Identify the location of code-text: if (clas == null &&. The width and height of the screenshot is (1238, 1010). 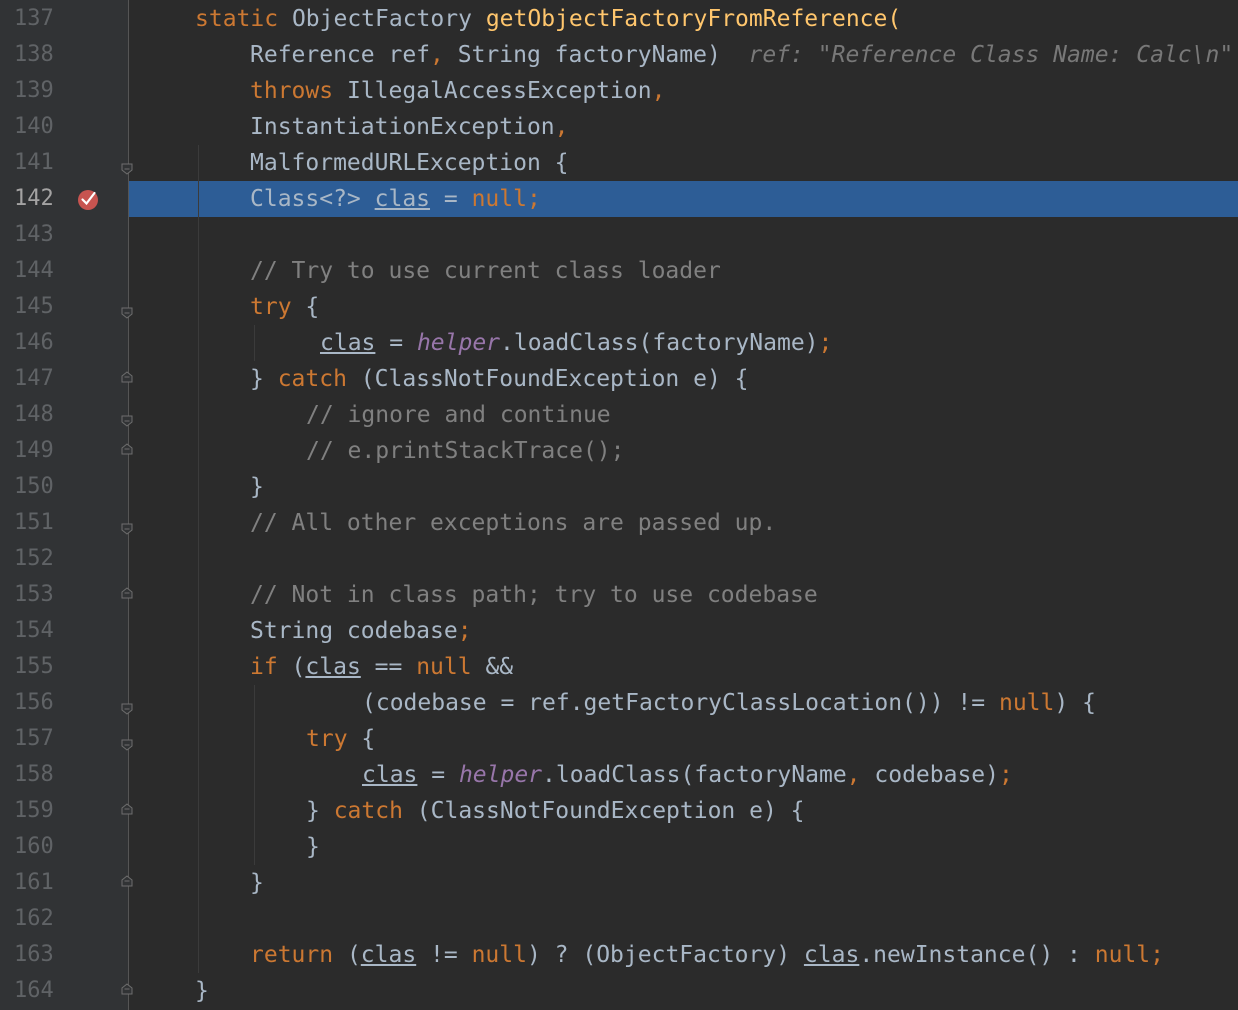
(381, 667).